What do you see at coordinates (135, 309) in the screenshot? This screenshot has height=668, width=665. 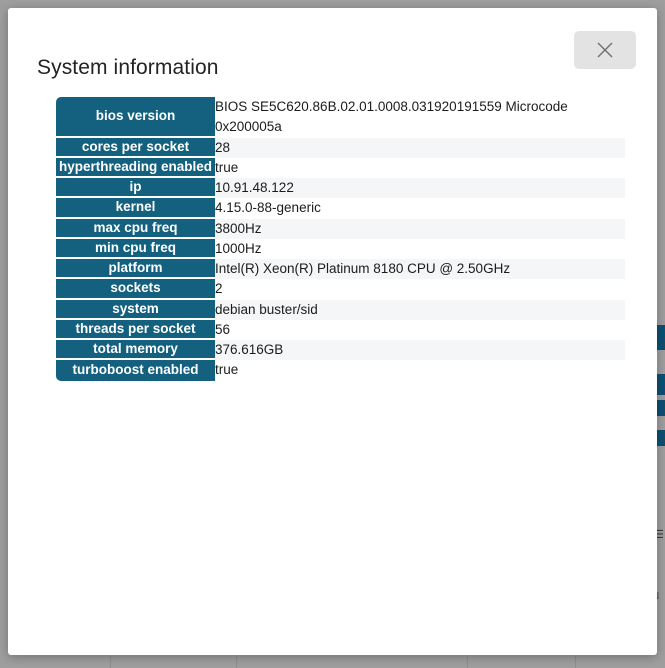 I see `property-name-cell: system` at bounding box center [135, 309].